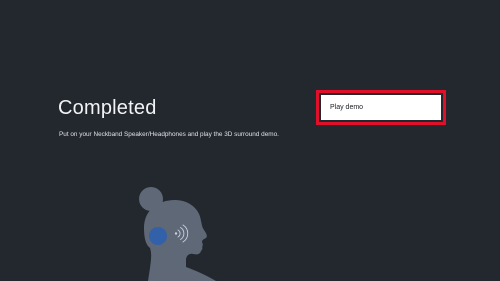 The height and width of the screenshot is (281, 500). What do you see at coordinates (347, 107) in the screenshot?
I see `play-demo-button-label: Play demo` at bounding box center [347, 107].